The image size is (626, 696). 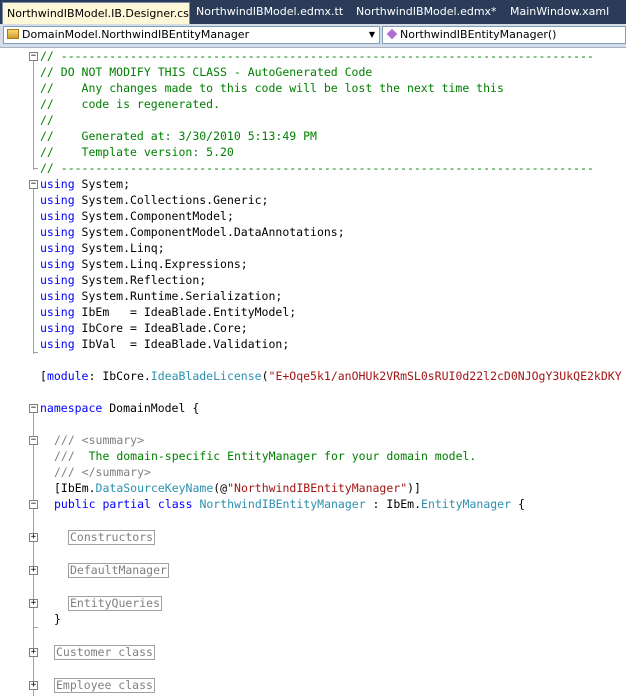 What do you see at coordinates (115, 603) in the screenshot?
I see `region-entityqueries: EntityQueries` at bounding box center [115, 603].